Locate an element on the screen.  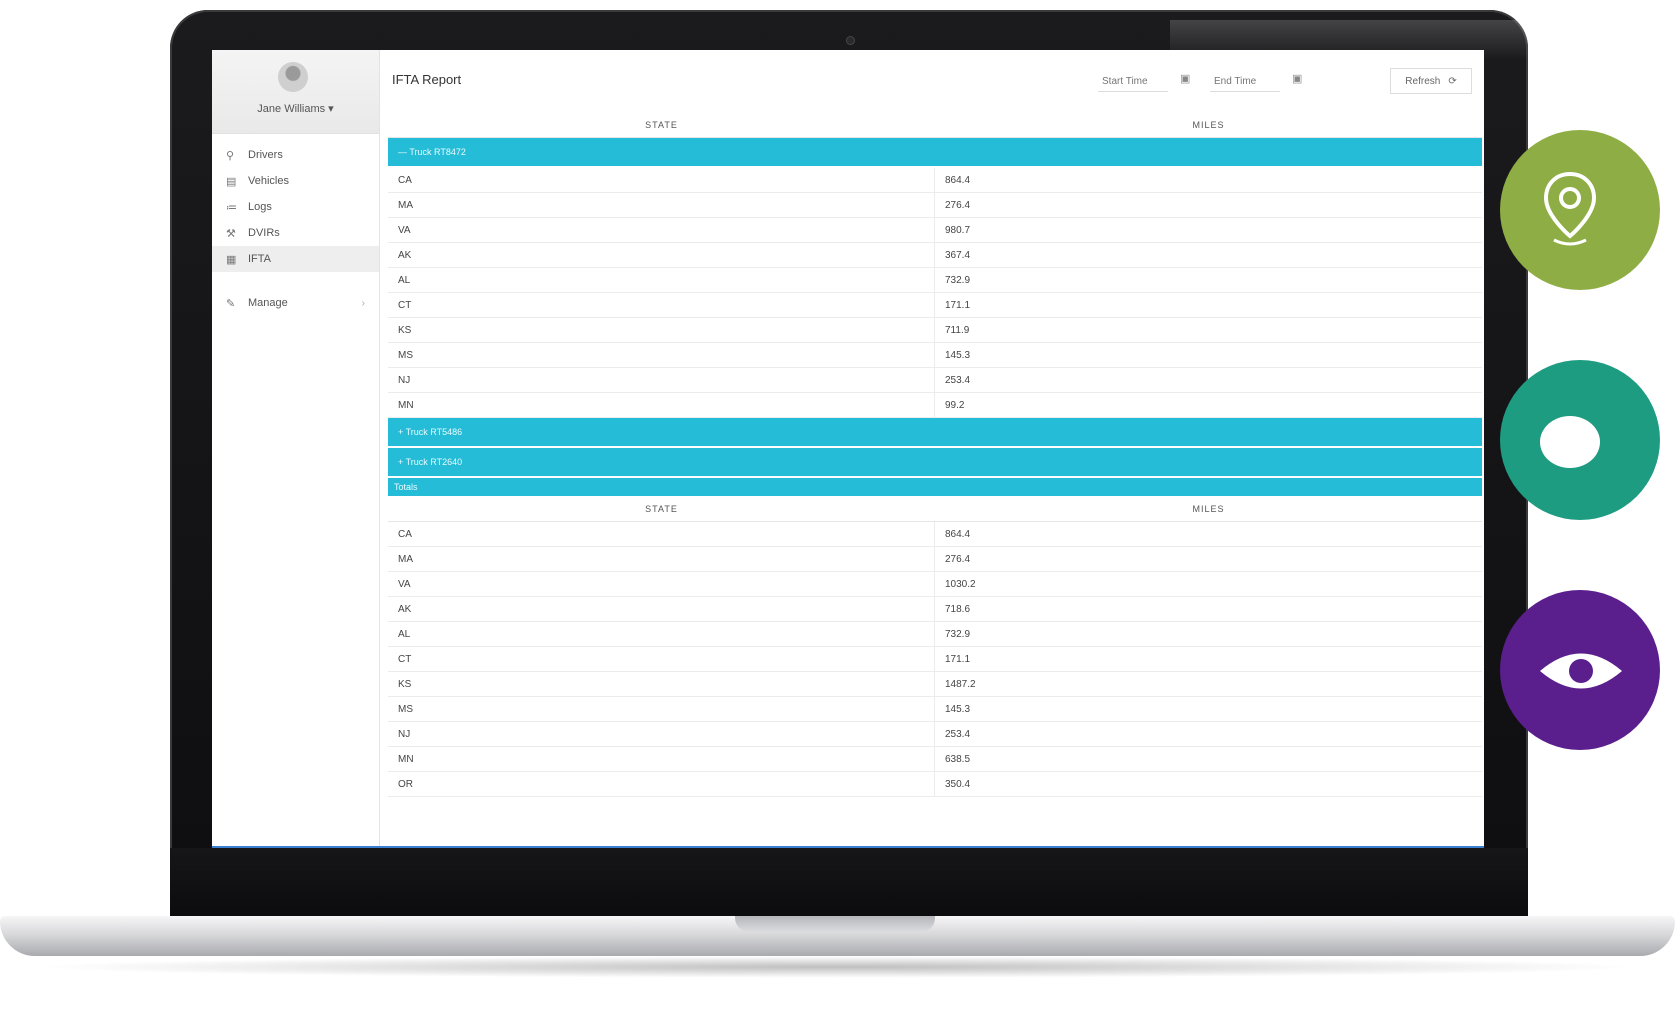
sidebar-item-label: DVIRs is located at coordinates (264, 233).